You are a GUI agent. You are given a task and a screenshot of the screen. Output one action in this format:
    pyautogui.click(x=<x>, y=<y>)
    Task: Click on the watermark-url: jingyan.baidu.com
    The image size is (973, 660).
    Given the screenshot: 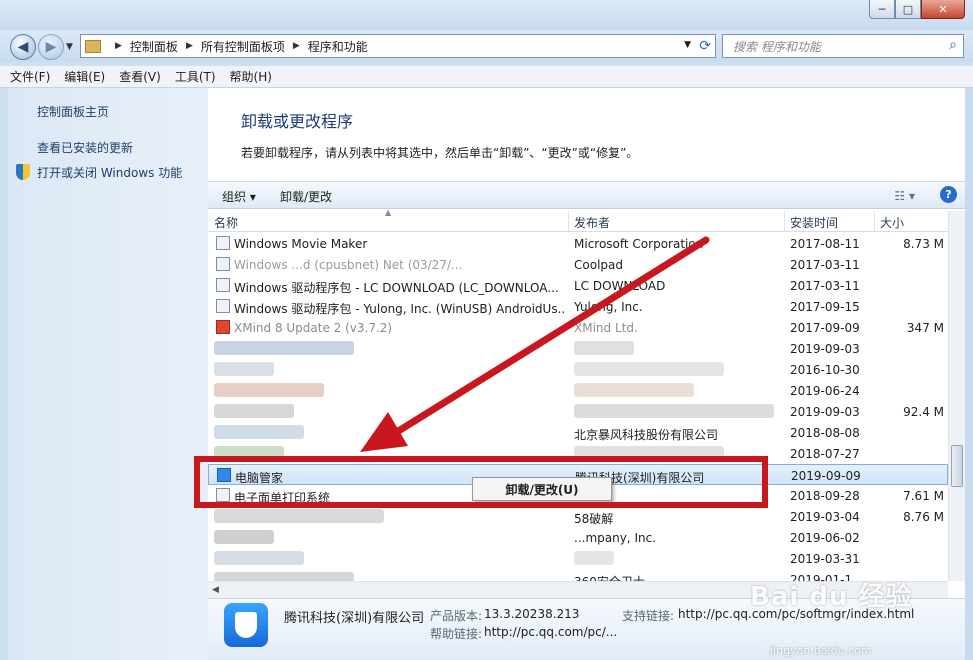 What is the action you would take?
    pyautogui.click(x=821, y=650)
    